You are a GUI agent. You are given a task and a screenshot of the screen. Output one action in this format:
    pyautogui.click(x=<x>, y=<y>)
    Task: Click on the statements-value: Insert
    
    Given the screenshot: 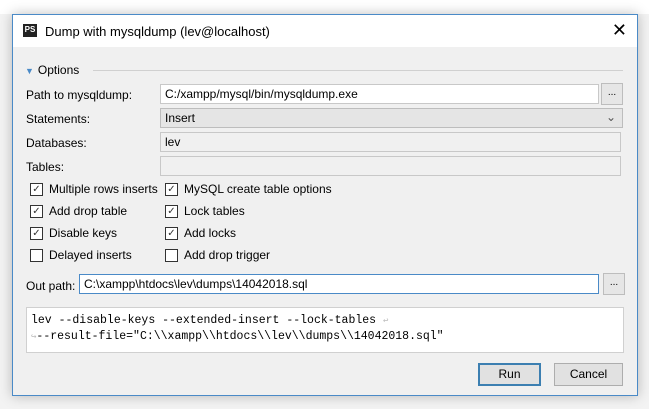 What is the action you would take?
    pyautogui.click(x=180, y=118)
    